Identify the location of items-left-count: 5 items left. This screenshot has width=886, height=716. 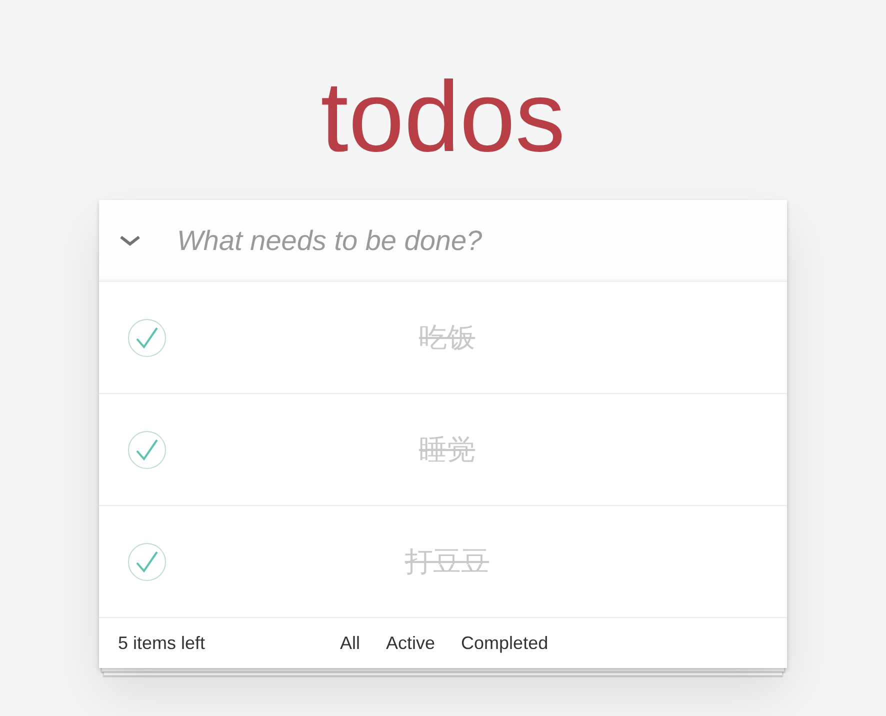
(162, 643).